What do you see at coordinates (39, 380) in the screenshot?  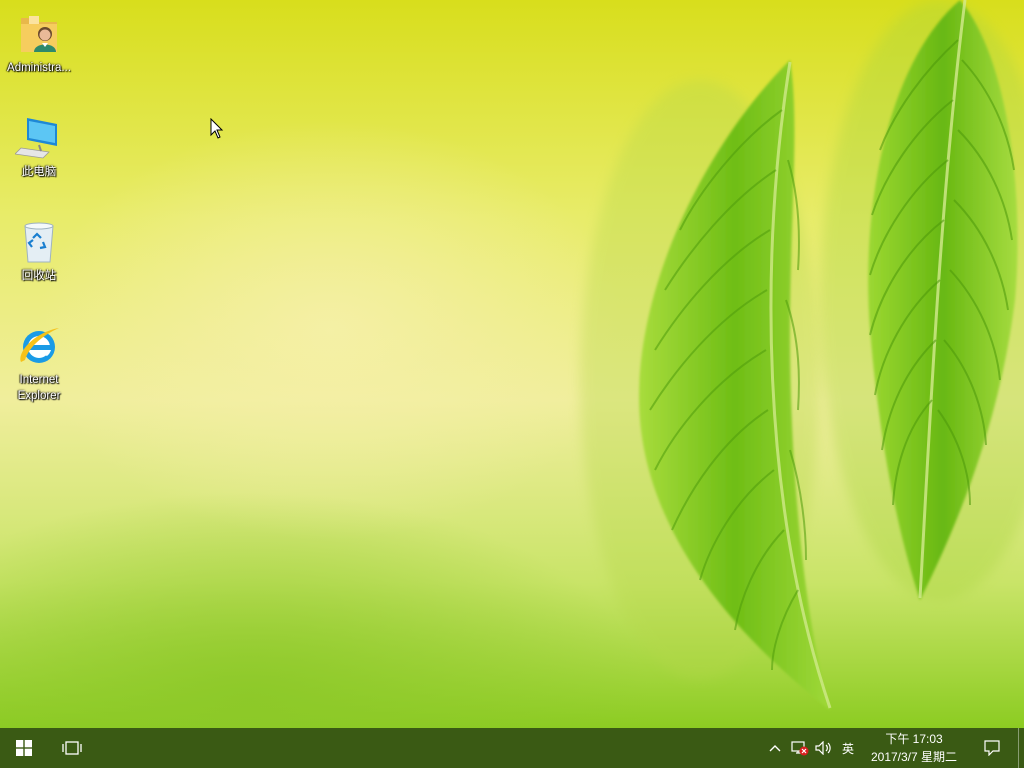 I see `desktop-icon-label: Internet` at bounding box center [39, 380].